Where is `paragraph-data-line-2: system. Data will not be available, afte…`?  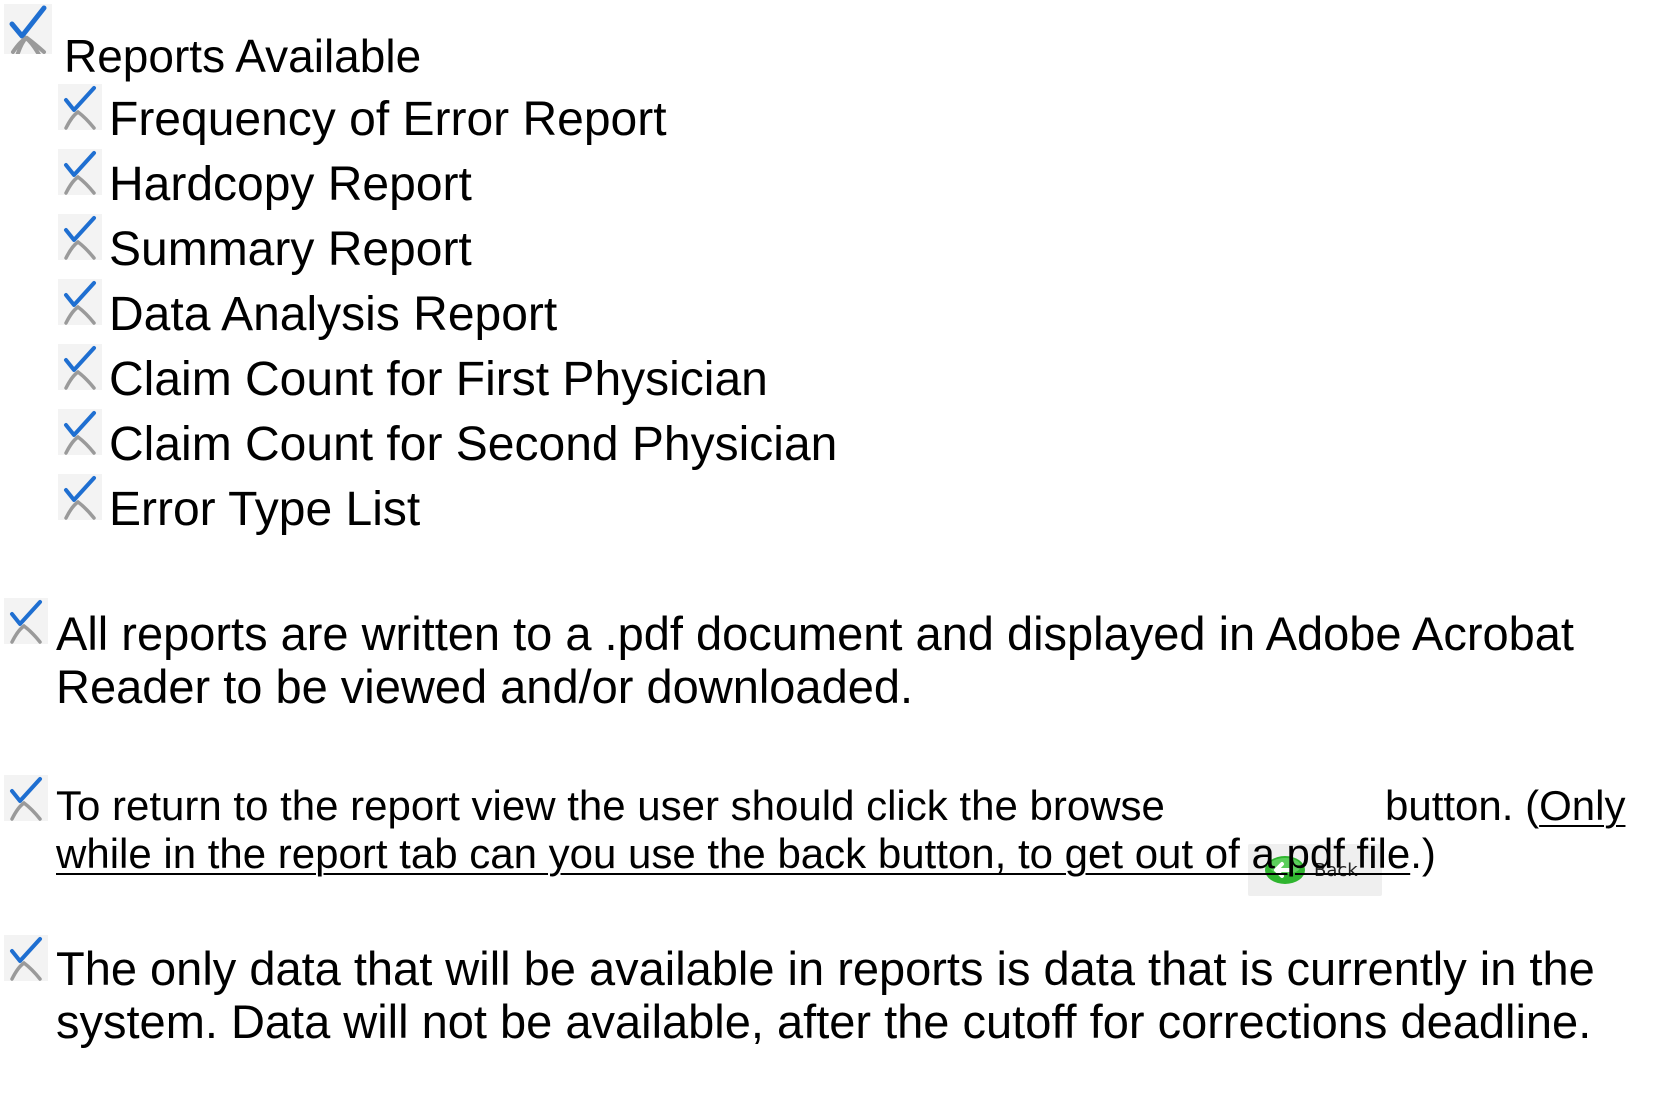 paragraph-data-line-2: system. Data will not be available, afte… is located at coordinates (824, 1021).